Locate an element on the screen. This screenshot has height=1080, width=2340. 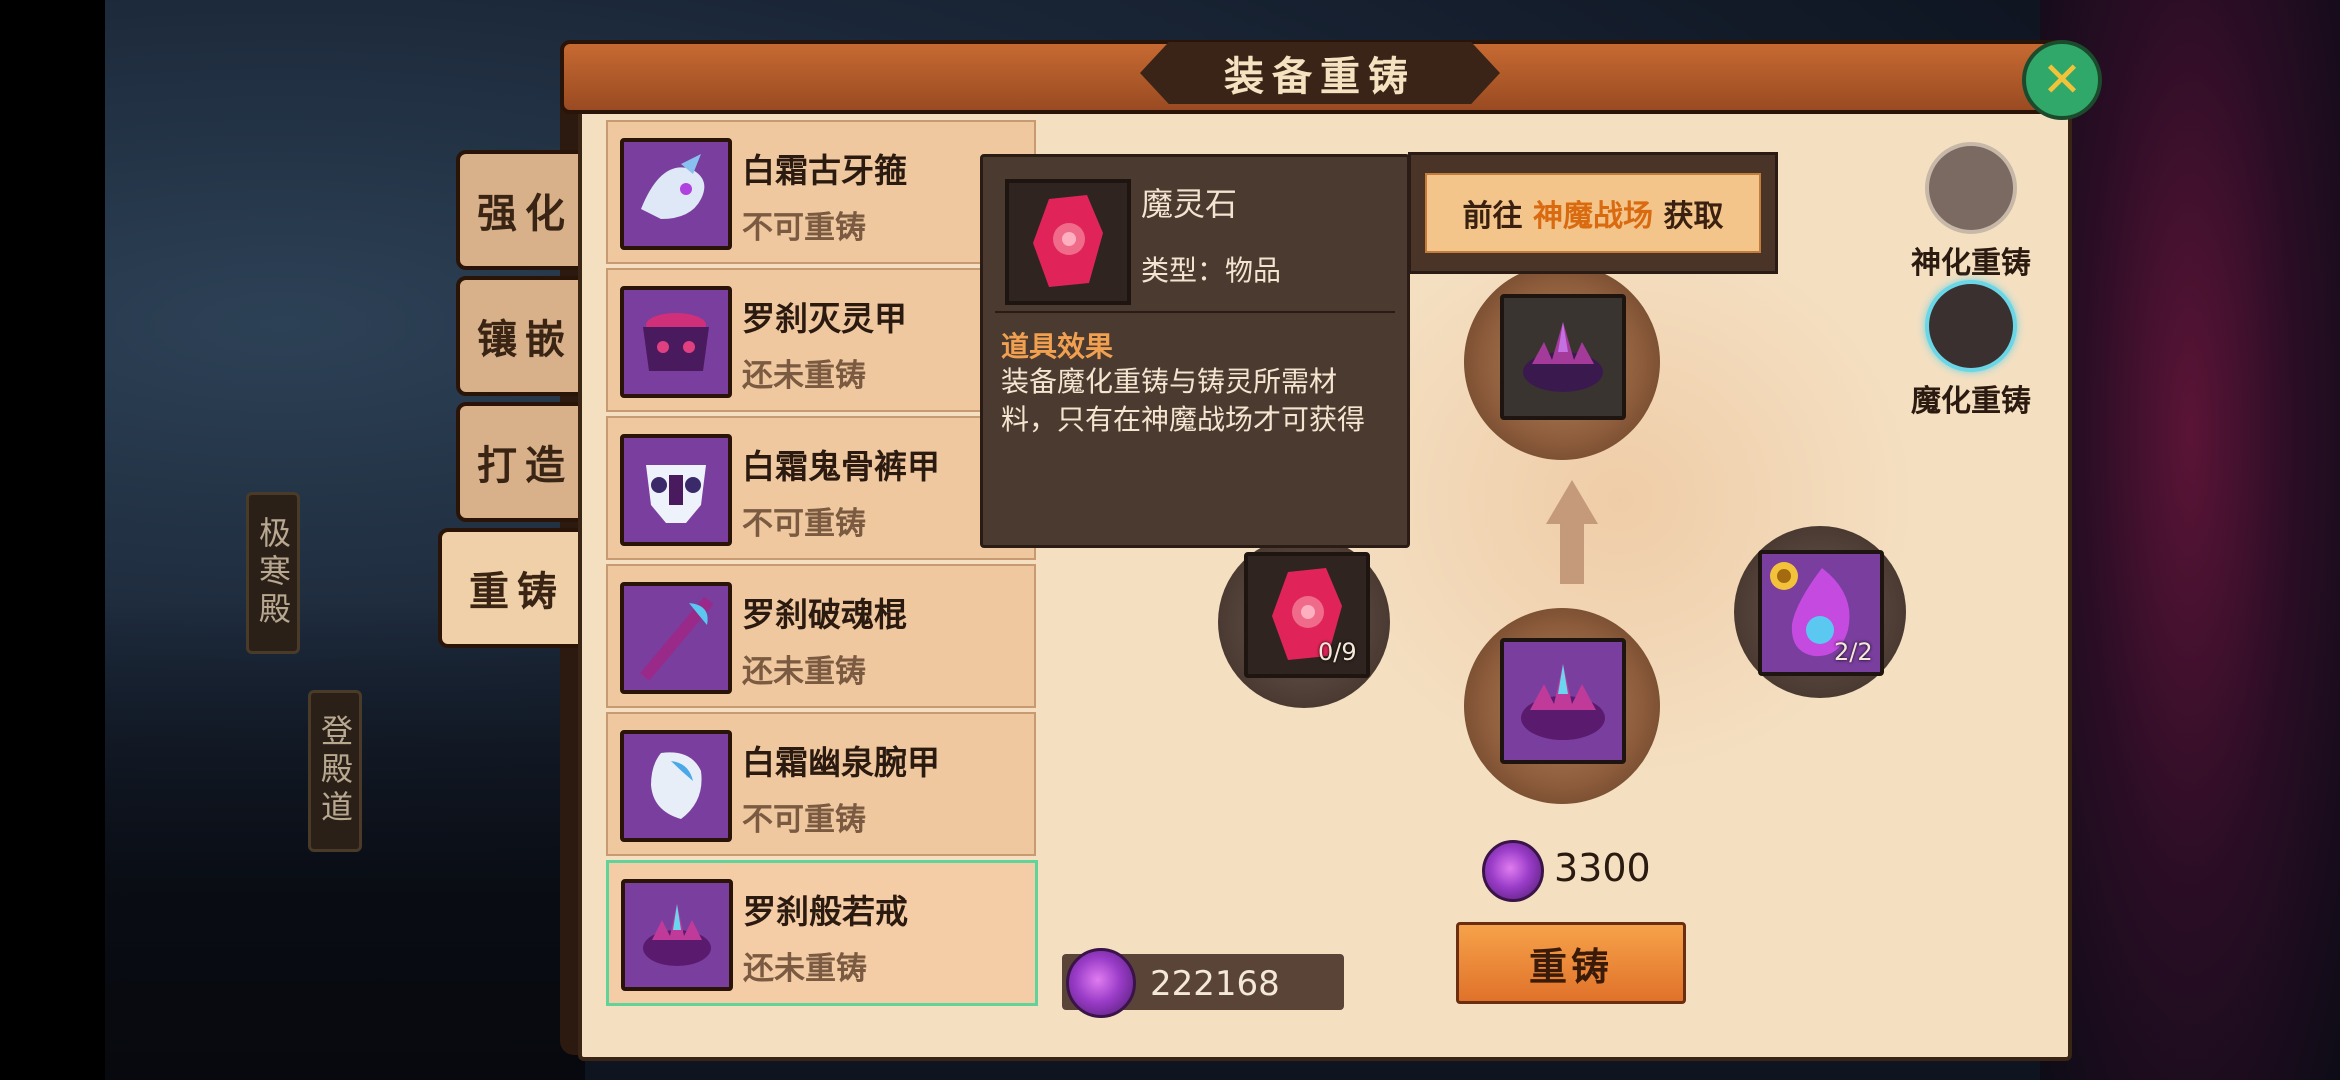
target-equipment-slot is located at coordinates (1563, 701).